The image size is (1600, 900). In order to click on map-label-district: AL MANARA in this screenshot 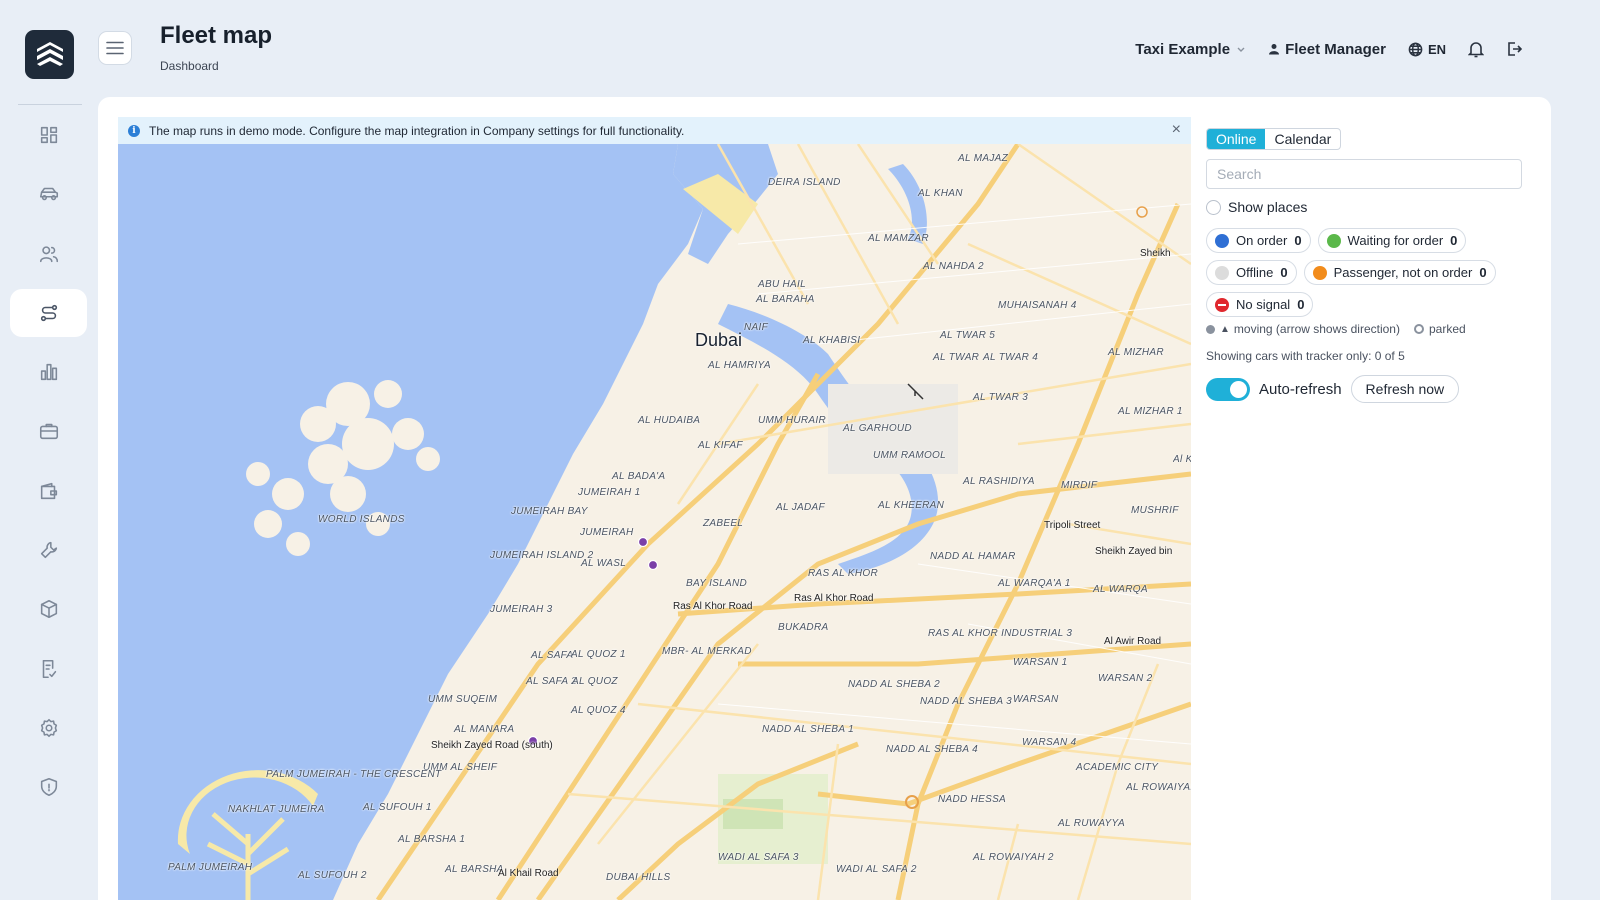, I will do `click(484, 729)`.